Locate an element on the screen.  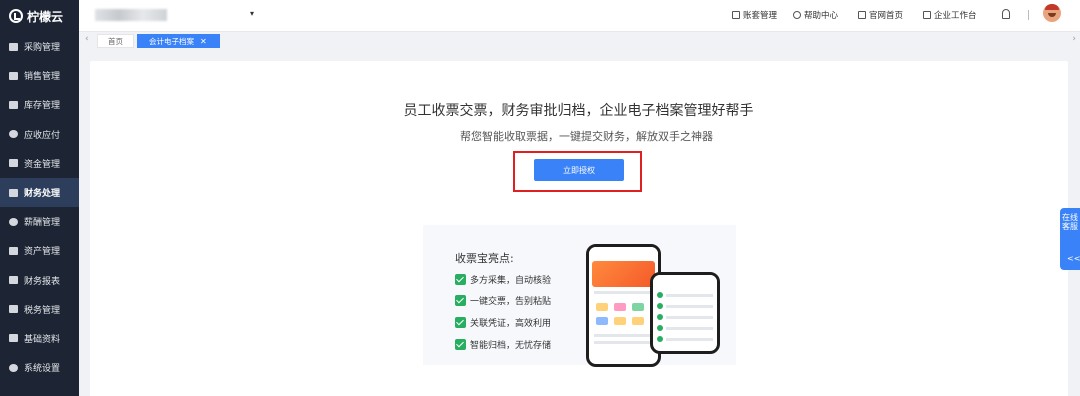
feature-item: 一键交票，告别粘贴 is located at coordinates (503, 300).